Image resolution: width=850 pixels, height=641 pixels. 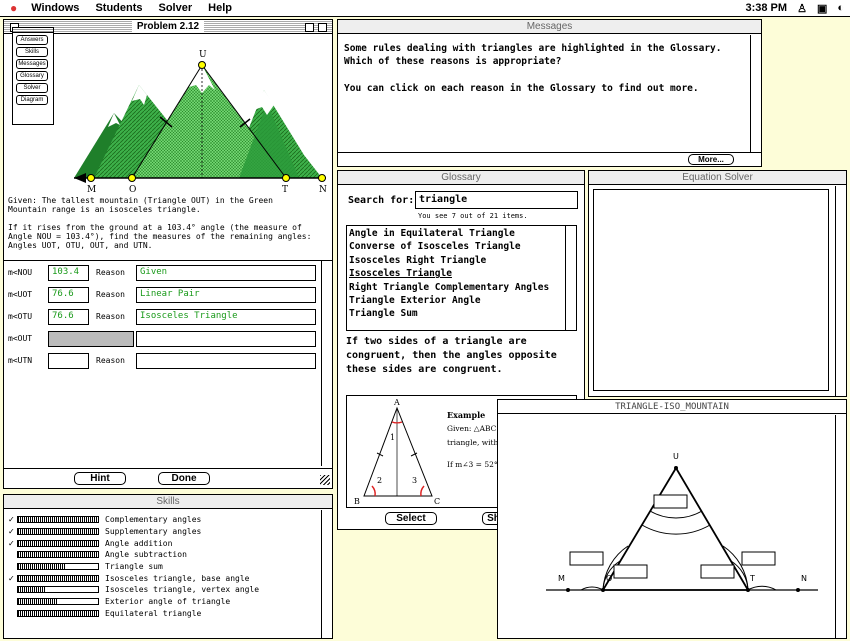 I want to click on skill-name: Exterior angle of triangle, so click(x=168, y=602).